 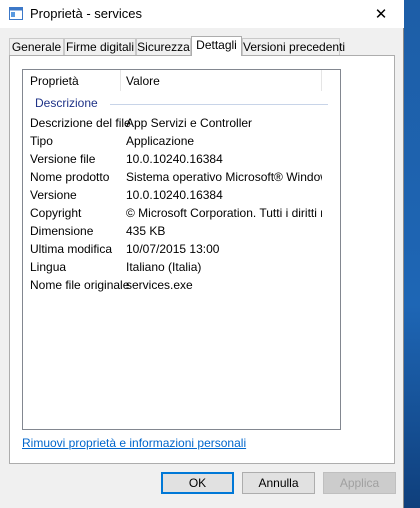 What do you see at coordinates (62, 231) in the screenshot?
I see `property-name: Dimensione` at bounding box center [62, 231].